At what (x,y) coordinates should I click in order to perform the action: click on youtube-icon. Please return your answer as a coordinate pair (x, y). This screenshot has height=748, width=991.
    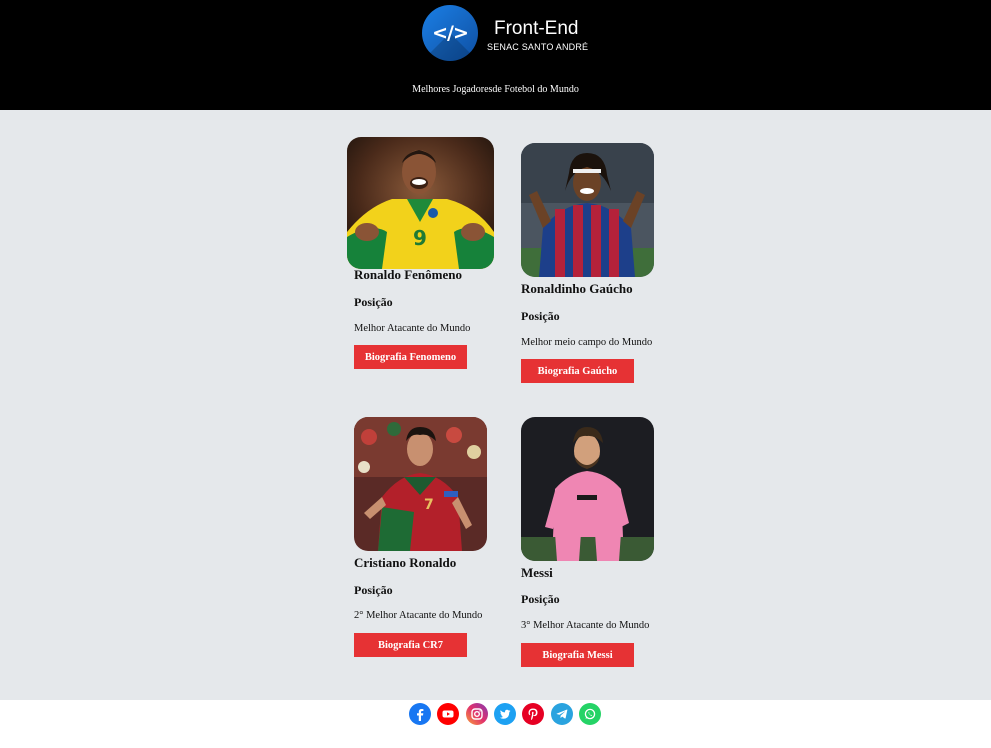
    Looking at the image, I should click on (448, 714).